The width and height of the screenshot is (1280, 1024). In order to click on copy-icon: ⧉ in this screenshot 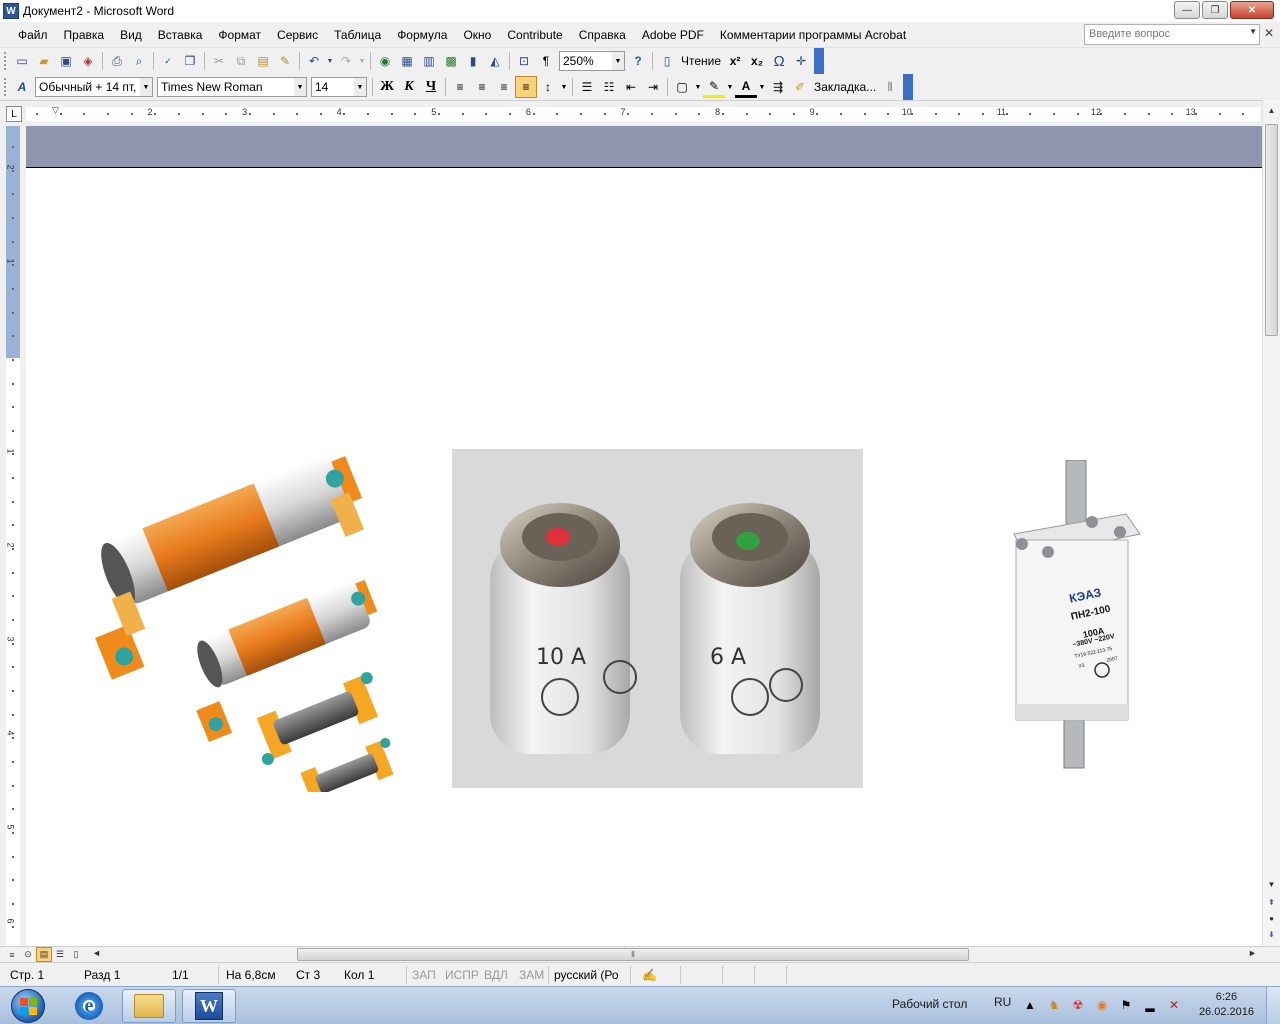, I will do `click(241, 61)`.